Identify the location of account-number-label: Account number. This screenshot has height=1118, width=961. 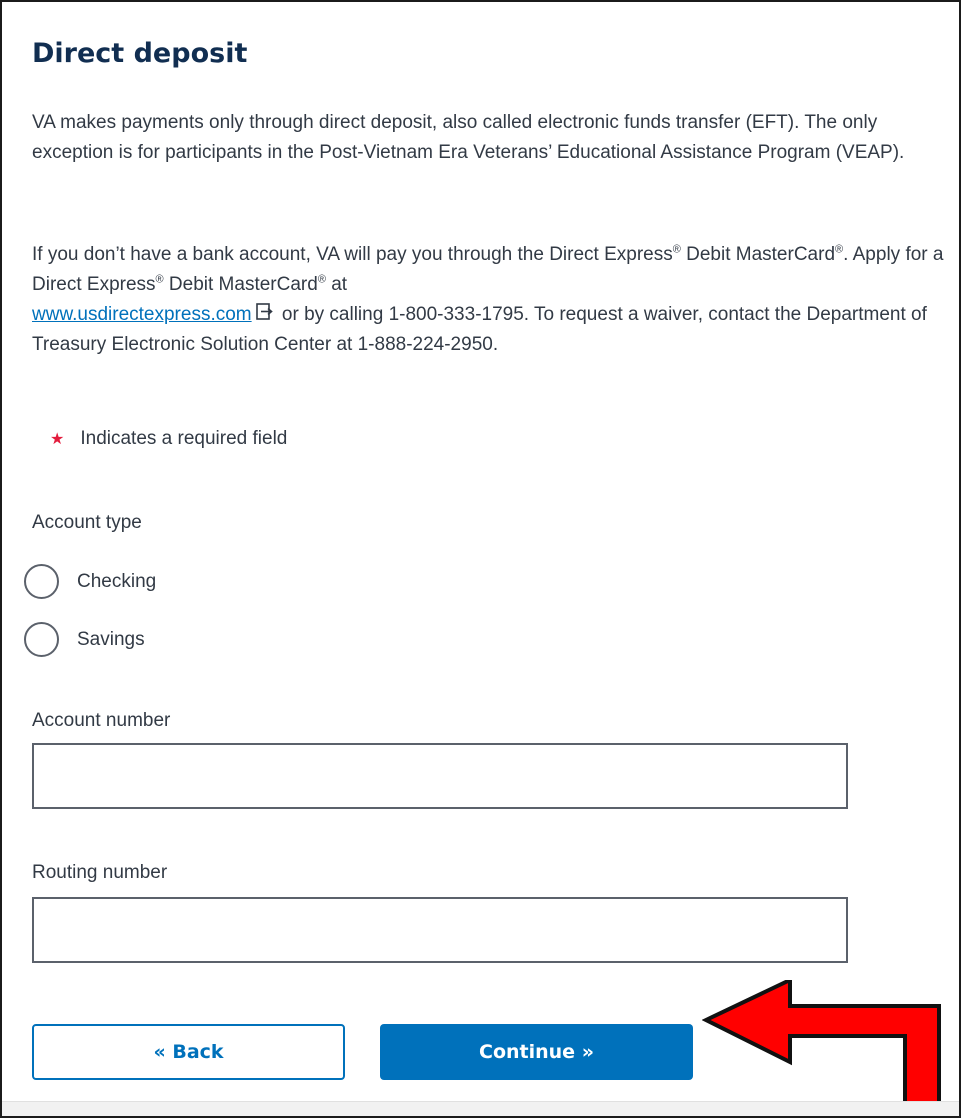
(101, 720).